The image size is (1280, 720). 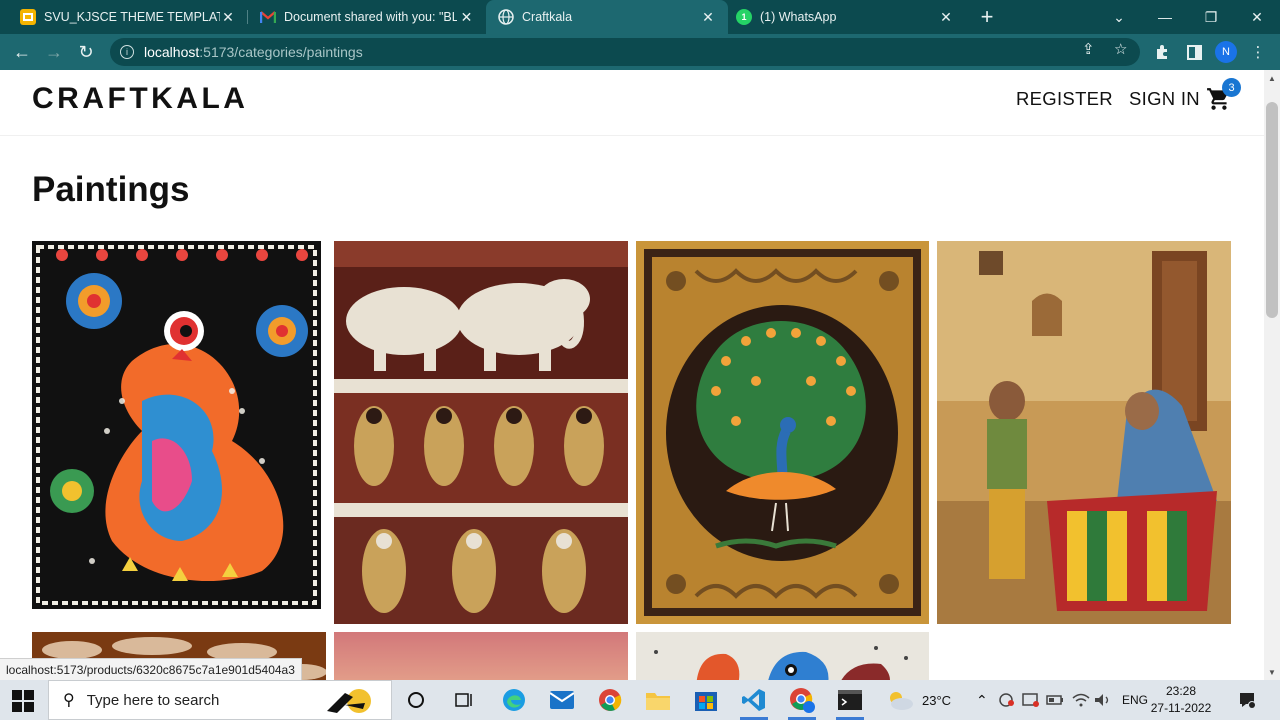 I want to click on product-card-kalamkari, so click(x=481, y=432).